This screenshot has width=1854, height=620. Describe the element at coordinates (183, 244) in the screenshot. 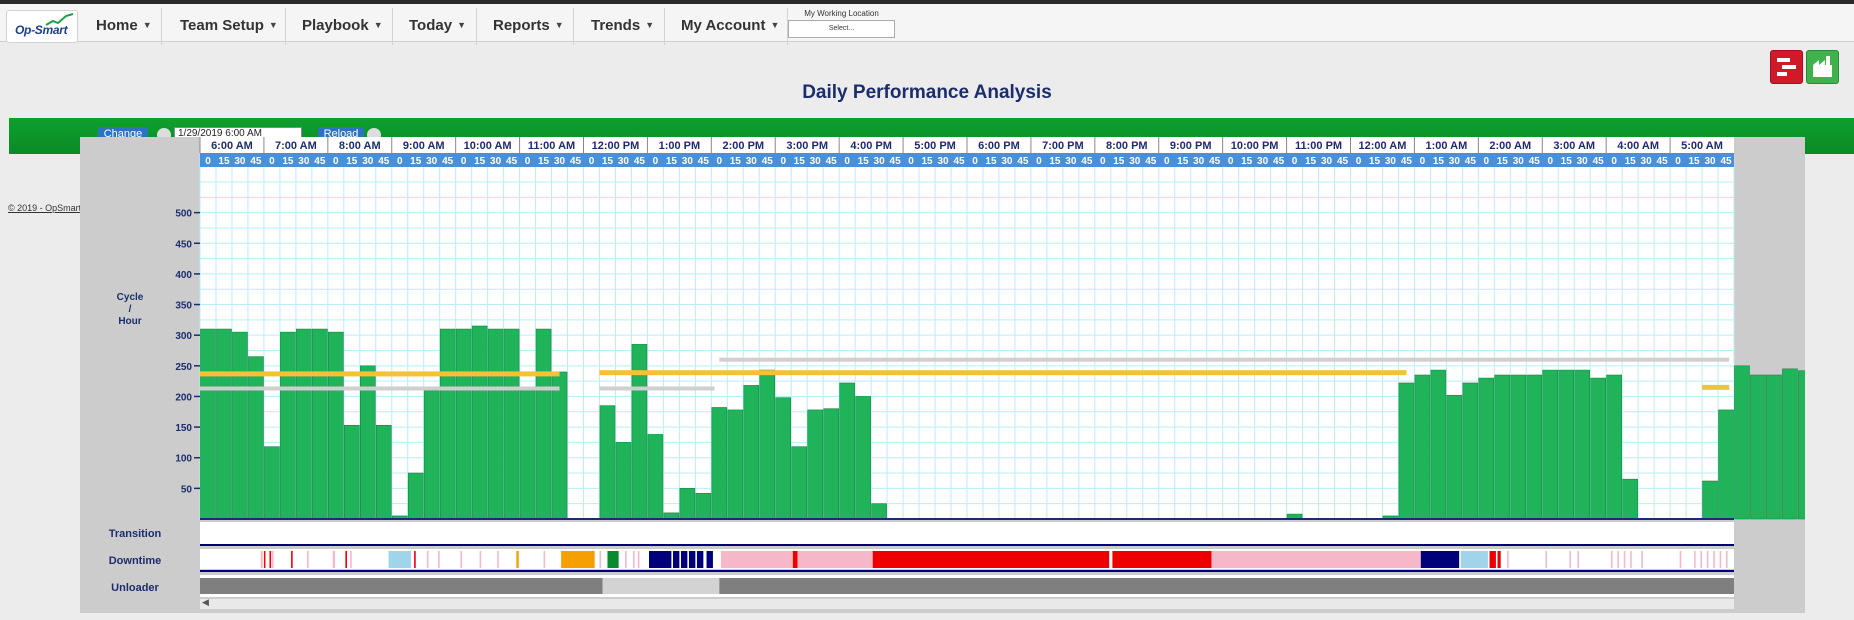

I see `y-tick-label: 450` at that location.